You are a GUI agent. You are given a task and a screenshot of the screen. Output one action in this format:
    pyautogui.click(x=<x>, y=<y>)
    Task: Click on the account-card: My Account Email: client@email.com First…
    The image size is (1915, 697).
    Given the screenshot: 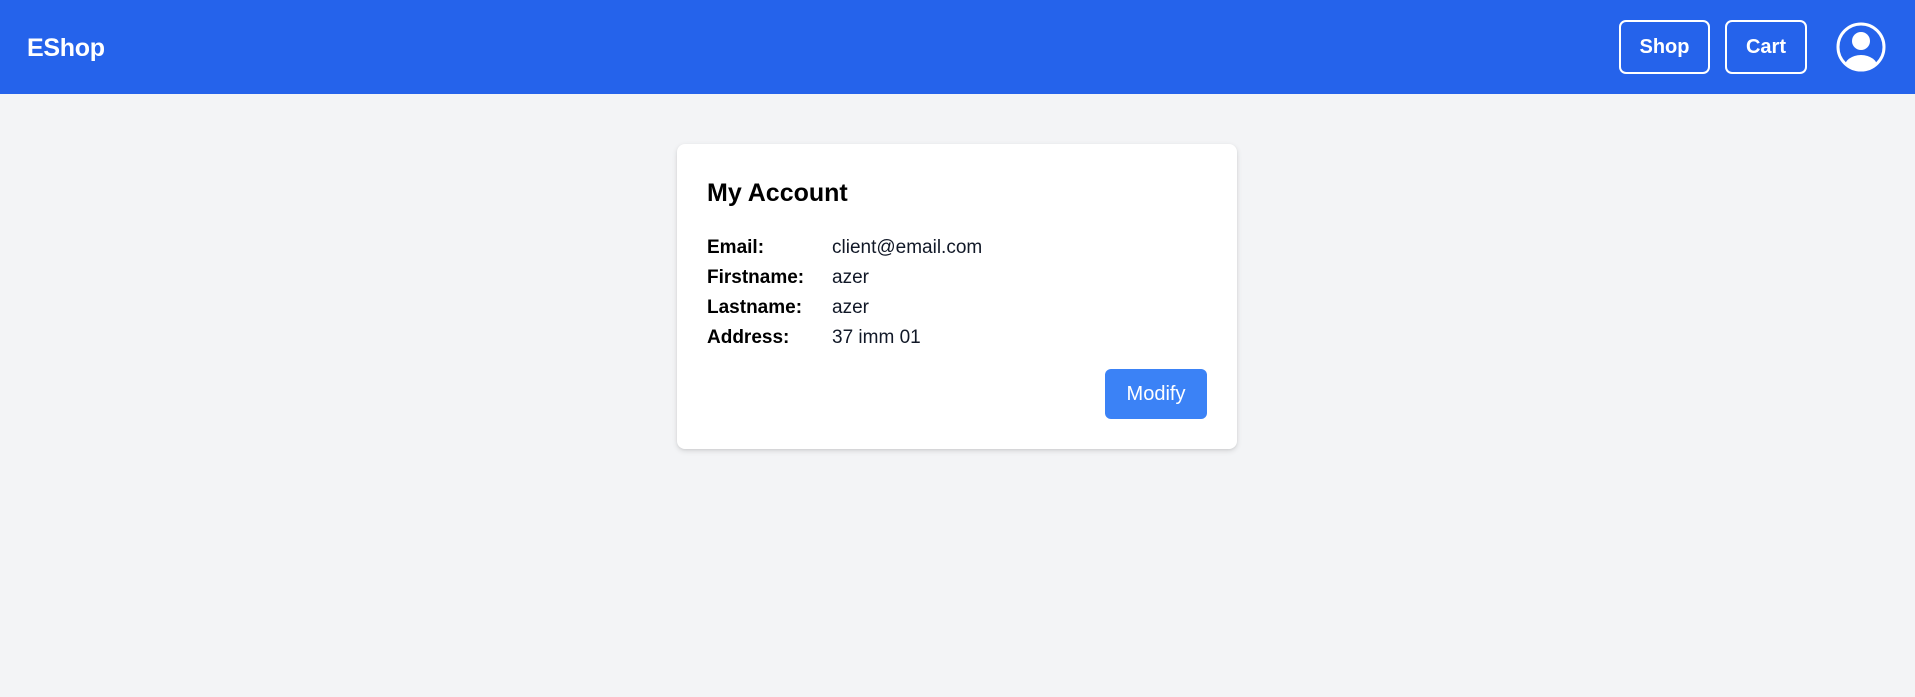 What is the action you would take?
    pyautogui.click(x=957, y=296)
    